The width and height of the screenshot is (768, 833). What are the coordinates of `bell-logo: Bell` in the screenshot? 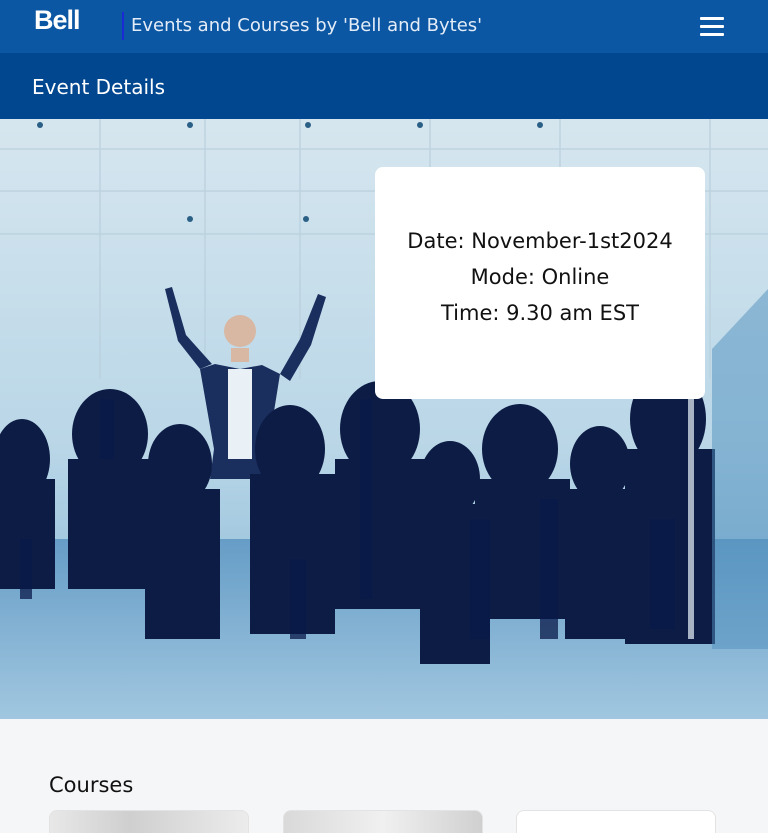 It's located at (57, 20).